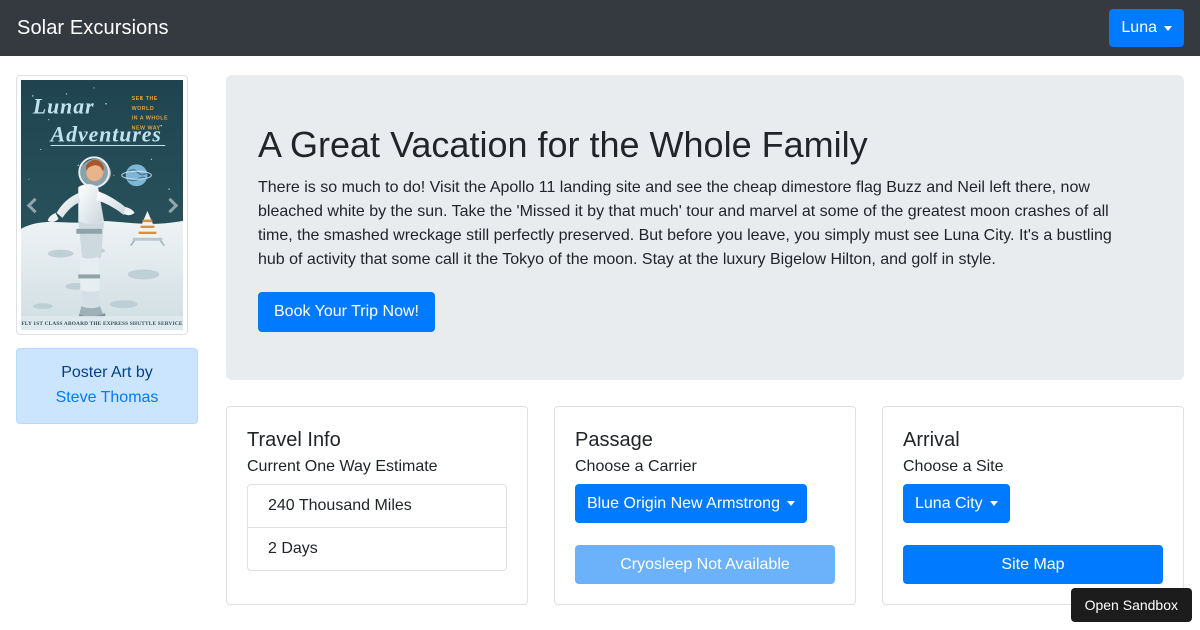 The height and width of the screenshot is (630, 1200). Describe the element at coordinates (294, 440) in the screenshot. I see `travel-info-title: Travel Info` at that location.